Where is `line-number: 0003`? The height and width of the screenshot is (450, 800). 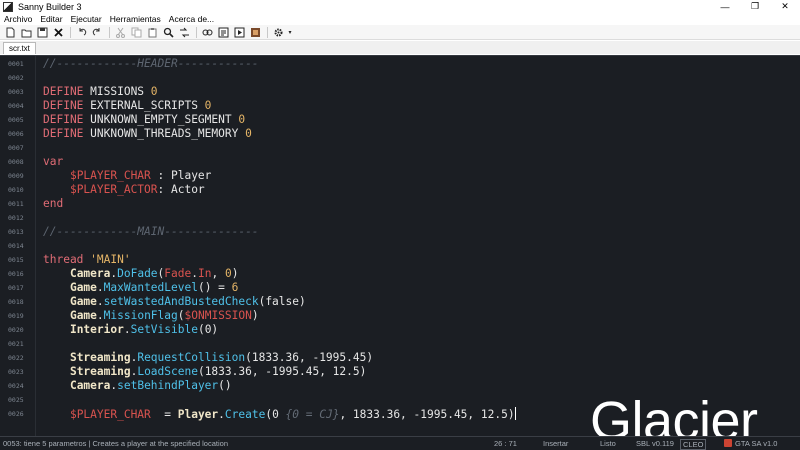
line-number: 0003 is located at coordinates (16, 92).